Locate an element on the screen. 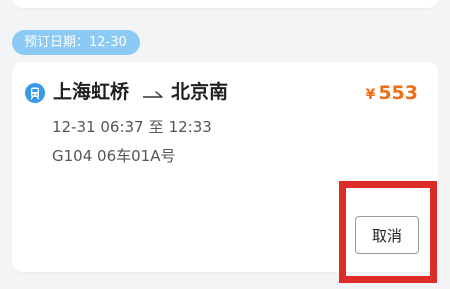  departure-station: 上海虹桥 is located at coordinates (91, 92).